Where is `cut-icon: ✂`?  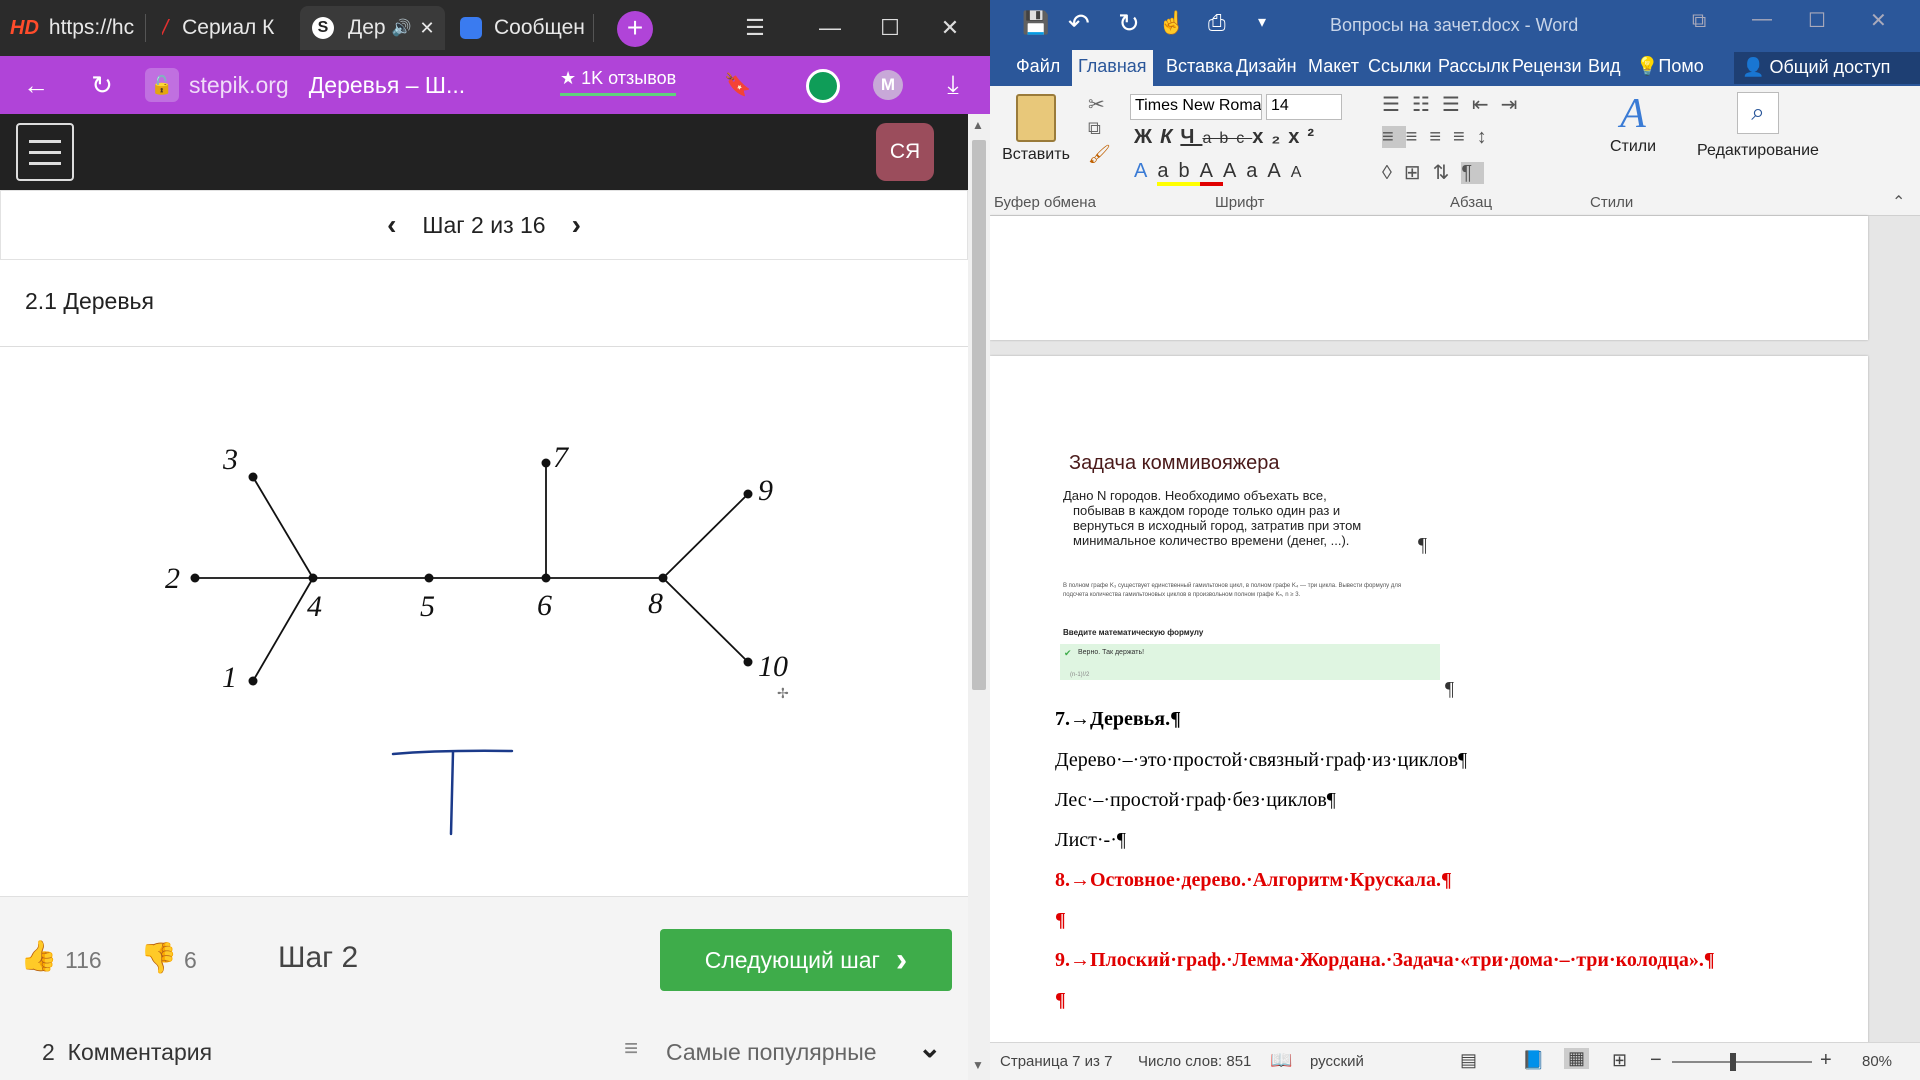
cut-icon: ✂ is located at coordinates (1096, 104).